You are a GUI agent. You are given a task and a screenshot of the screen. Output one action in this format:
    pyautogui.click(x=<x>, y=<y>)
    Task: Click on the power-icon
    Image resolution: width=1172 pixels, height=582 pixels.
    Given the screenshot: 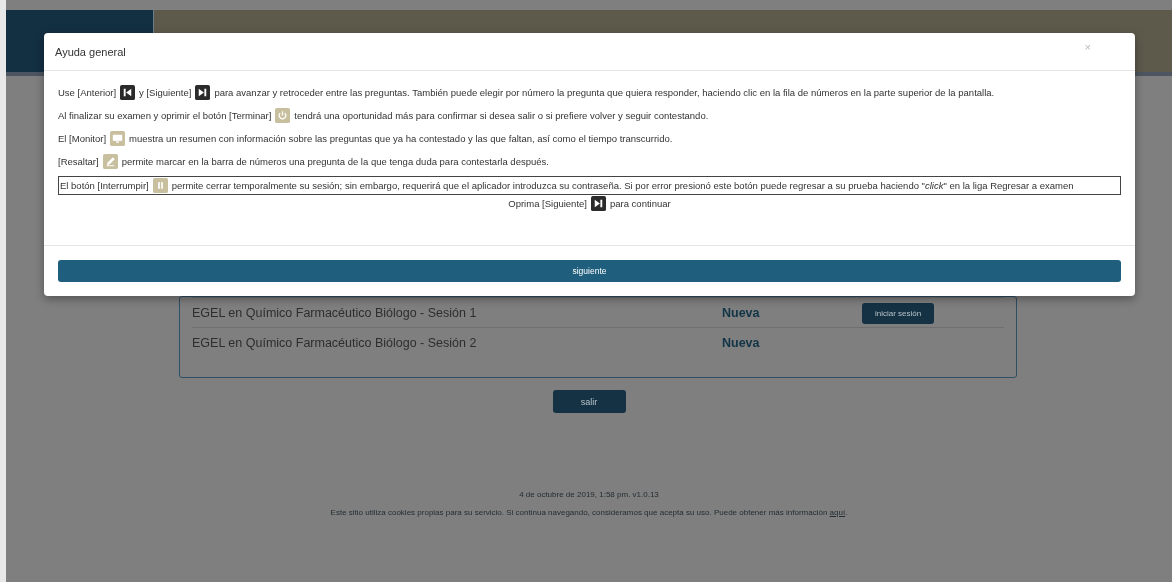 What is the action you would take?
    pyautogui.click(x=283, y=115)
    